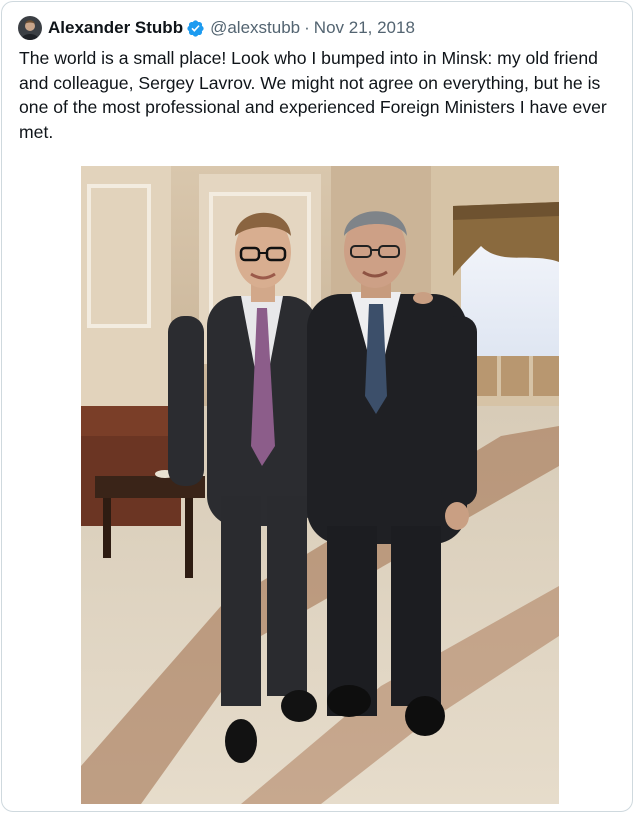 The image size is (636, 815). I want to click on author-handle: @alexstubb, so click(255, 28).